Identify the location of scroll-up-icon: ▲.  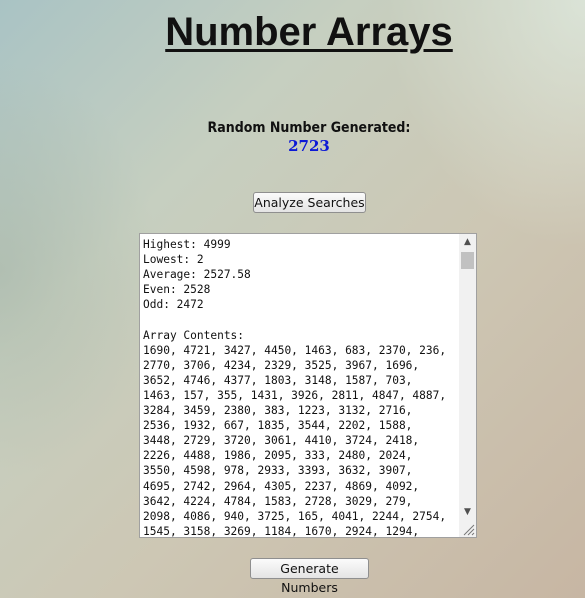
(467, 242).